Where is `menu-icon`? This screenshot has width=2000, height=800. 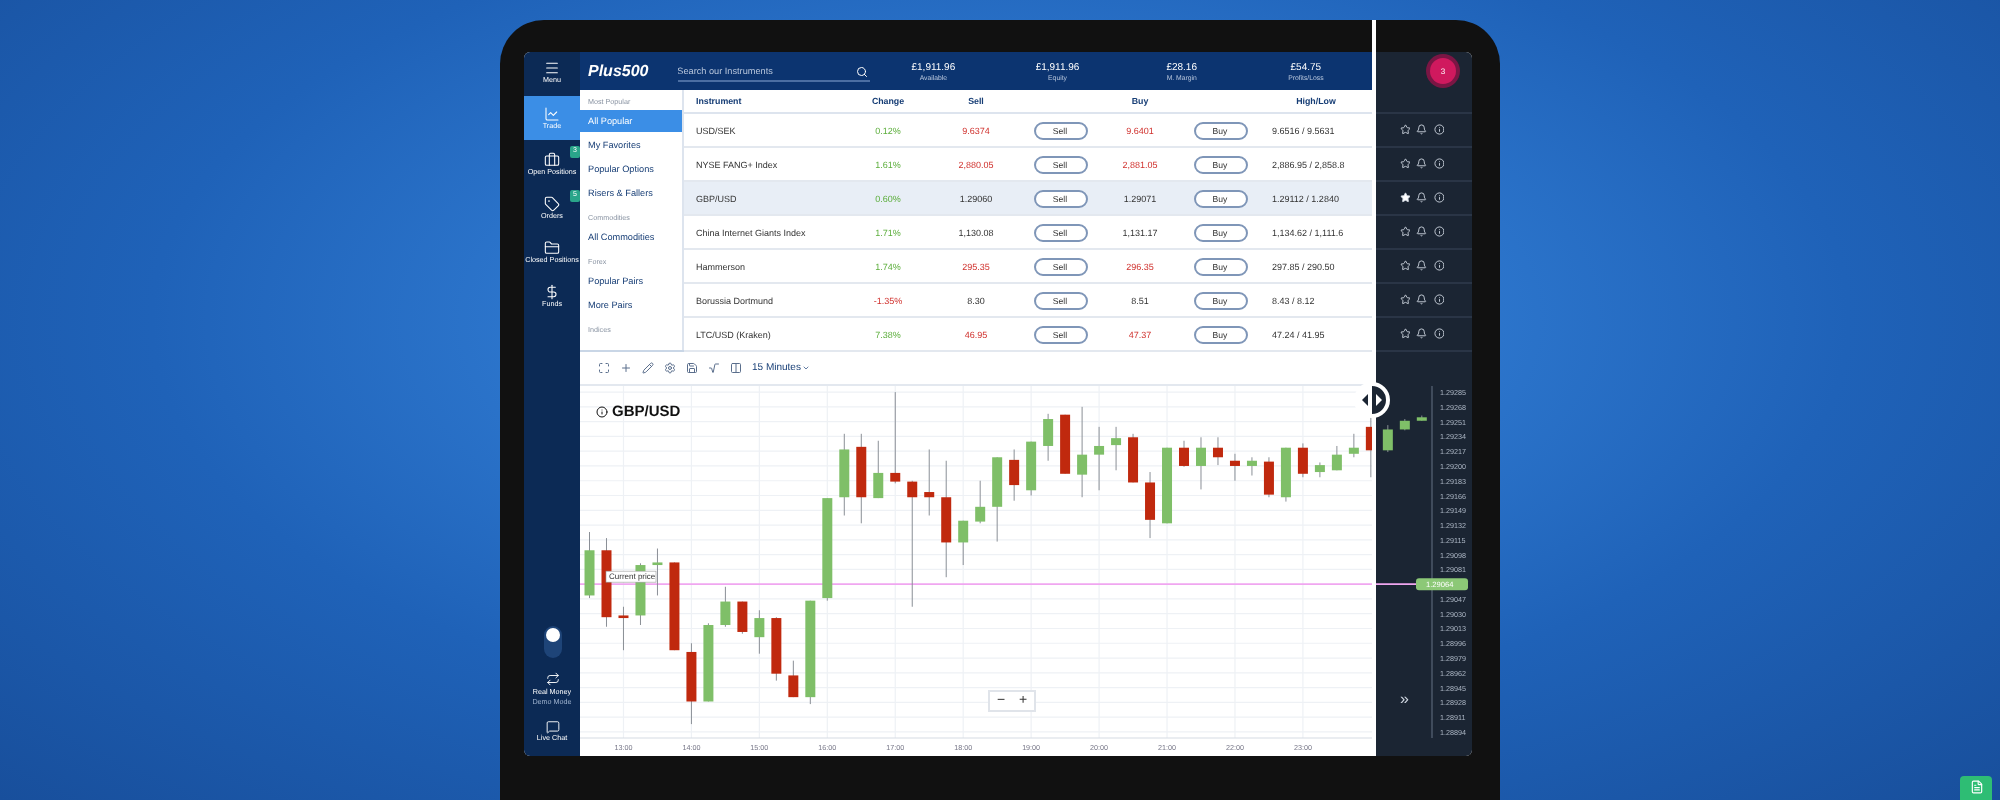
menu-icon is located at coordinates (552, 67).